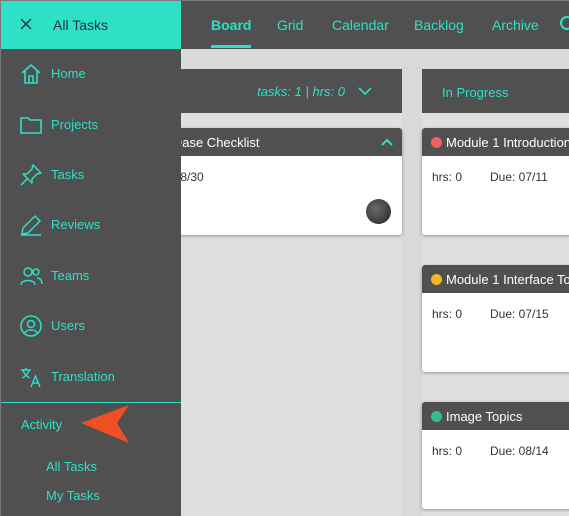 Image resolution: width=569 pixels, height=516 pixels. I want to click on sidebar-item-label: Tasks, so click(68, 174).